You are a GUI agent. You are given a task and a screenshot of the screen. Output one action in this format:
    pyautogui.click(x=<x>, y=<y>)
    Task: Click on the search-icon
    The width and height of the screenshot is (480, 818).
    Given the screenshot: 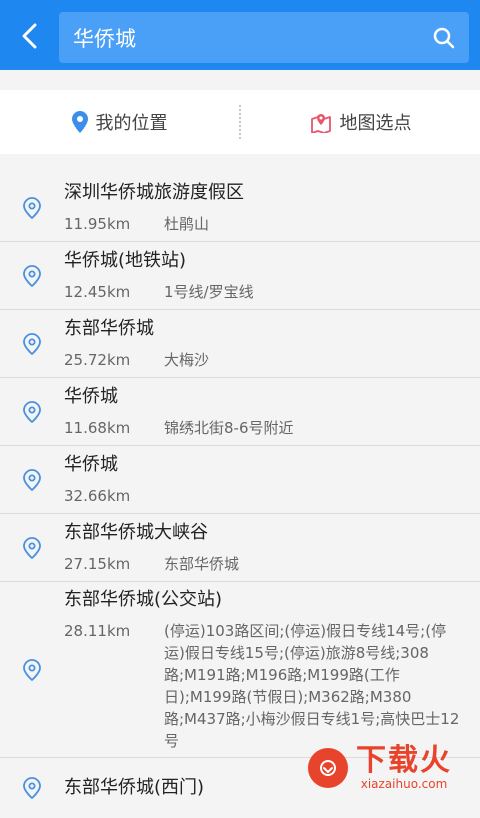 What is the action you would take?
    pyautogui.click(x=444, y=37)
    